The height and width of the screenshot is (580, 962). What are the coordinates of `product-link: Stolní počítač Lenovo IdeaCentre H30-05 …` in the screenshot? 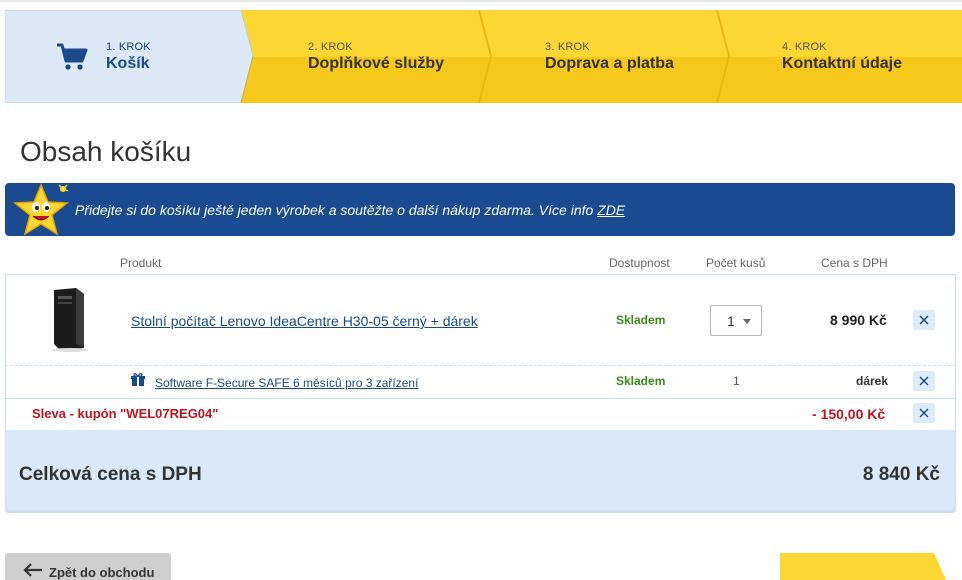 It's located at (304, 321).